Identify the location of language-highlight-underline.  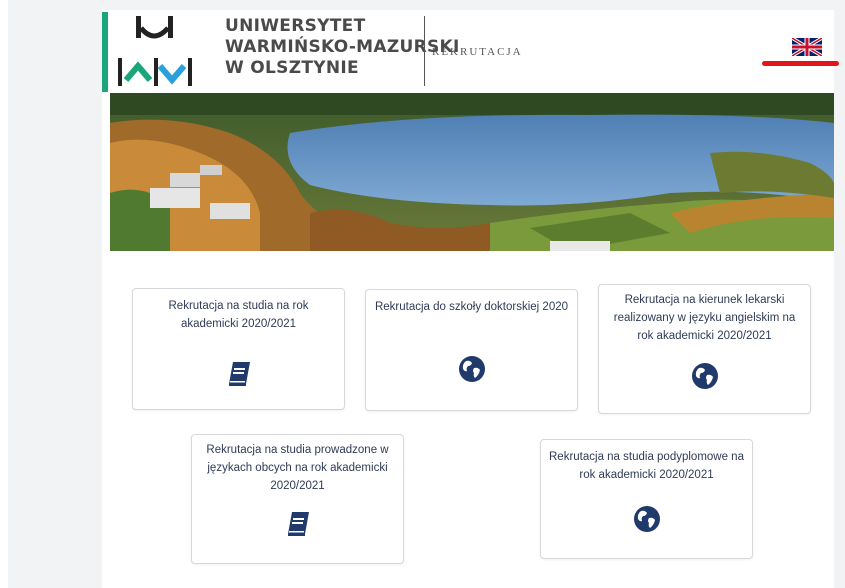
(800, 63).